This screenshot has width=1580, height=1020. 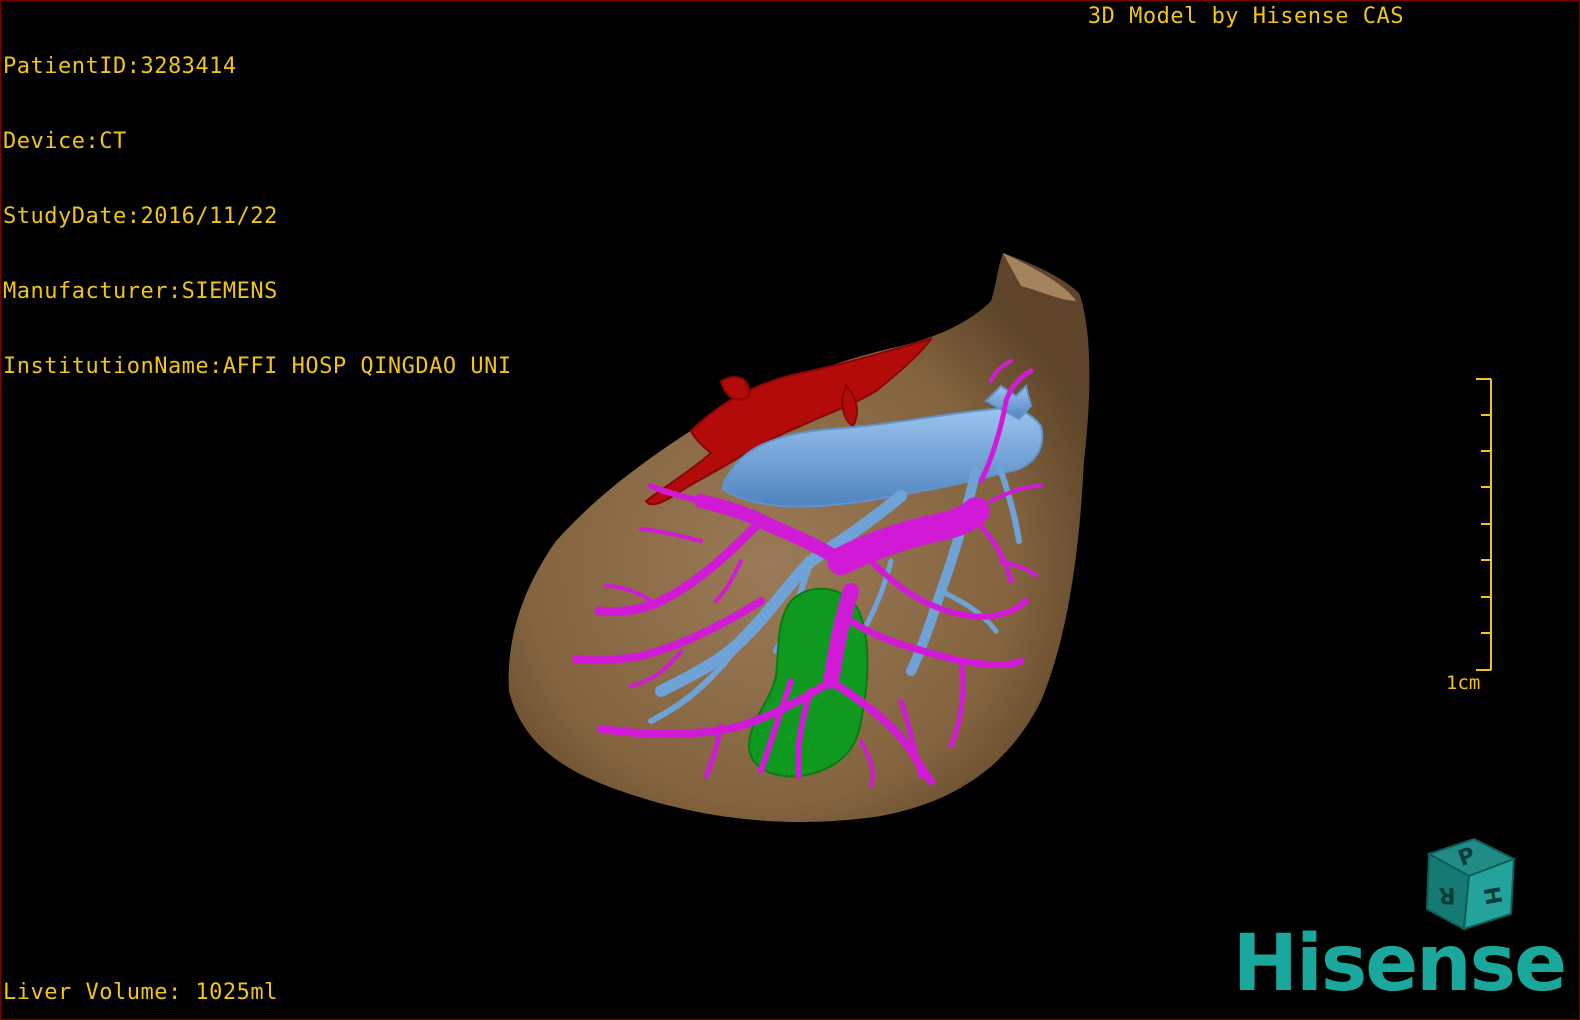 What do you see at coordinates (1399, 964) in the screenshot?
I see `hisense-logo: Hisense` at bounding box center [1399, 964].